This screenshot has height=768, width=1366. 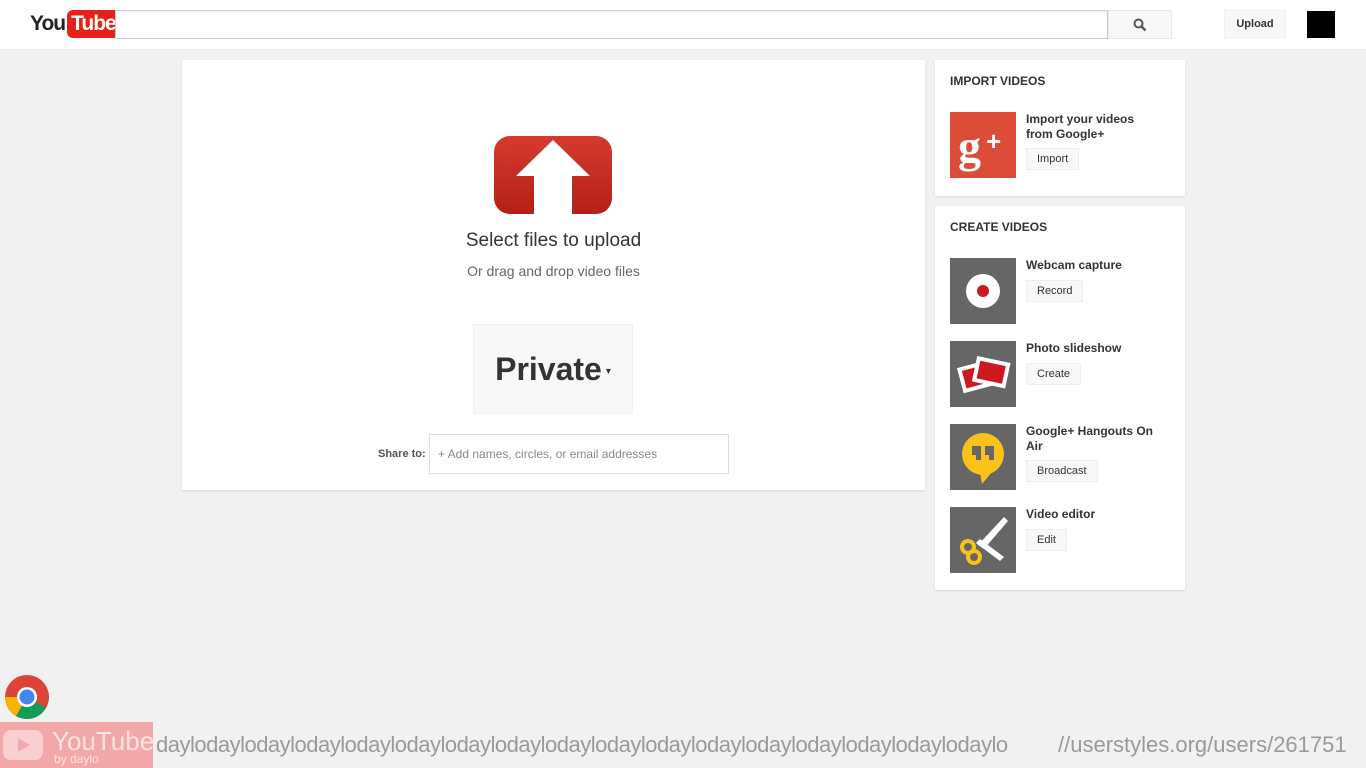 What do you see at coordinates (611, 24) in the screenshot?
I see `search-input` at bounding box center [611, 24].